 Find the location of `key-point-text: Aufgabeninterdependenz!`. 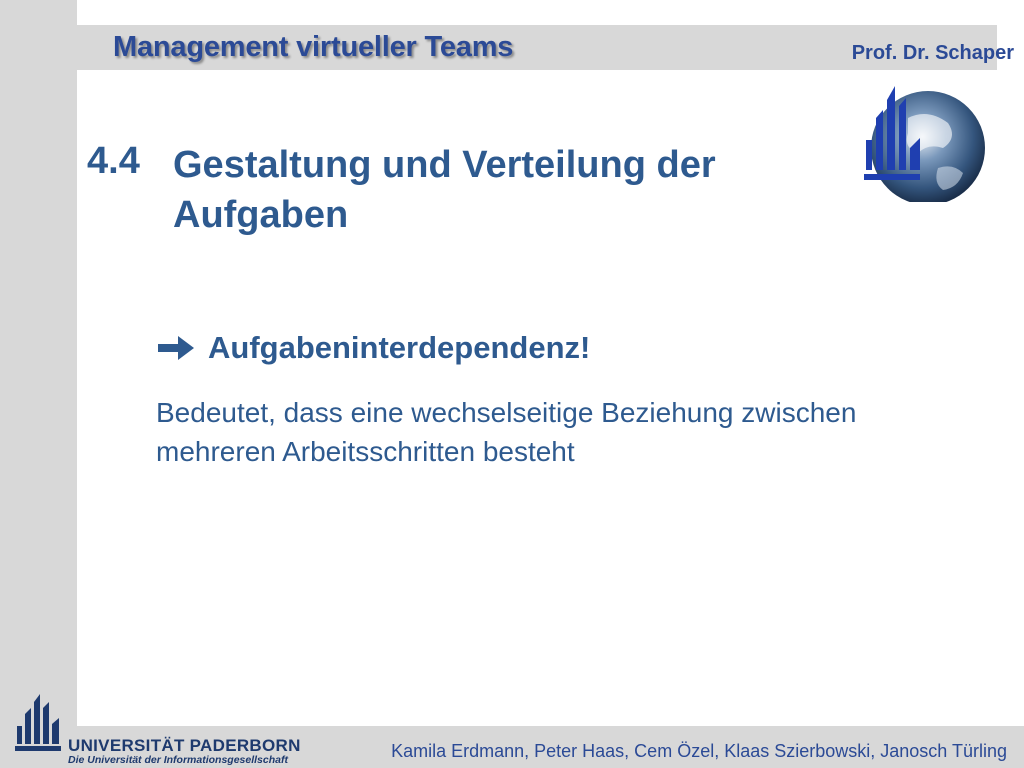

key-point-text: Aufgabeninterdependenz! is located at coordinates (399, 347).